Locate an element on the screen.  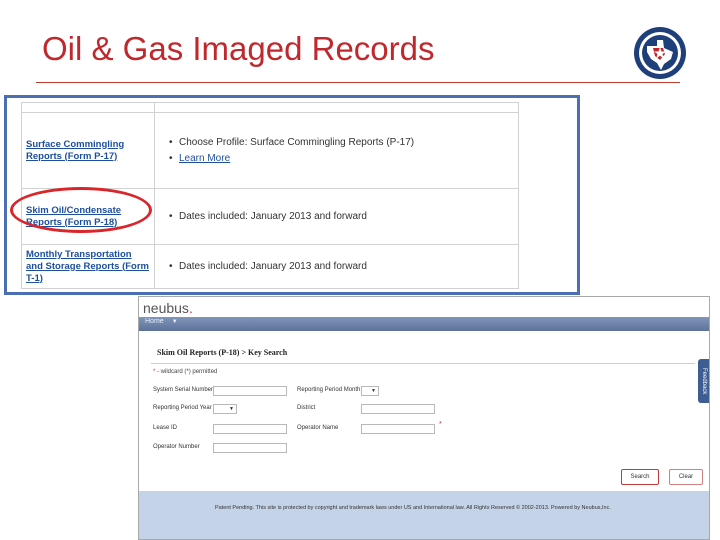
title-divider is located at coordinates (358, 82).